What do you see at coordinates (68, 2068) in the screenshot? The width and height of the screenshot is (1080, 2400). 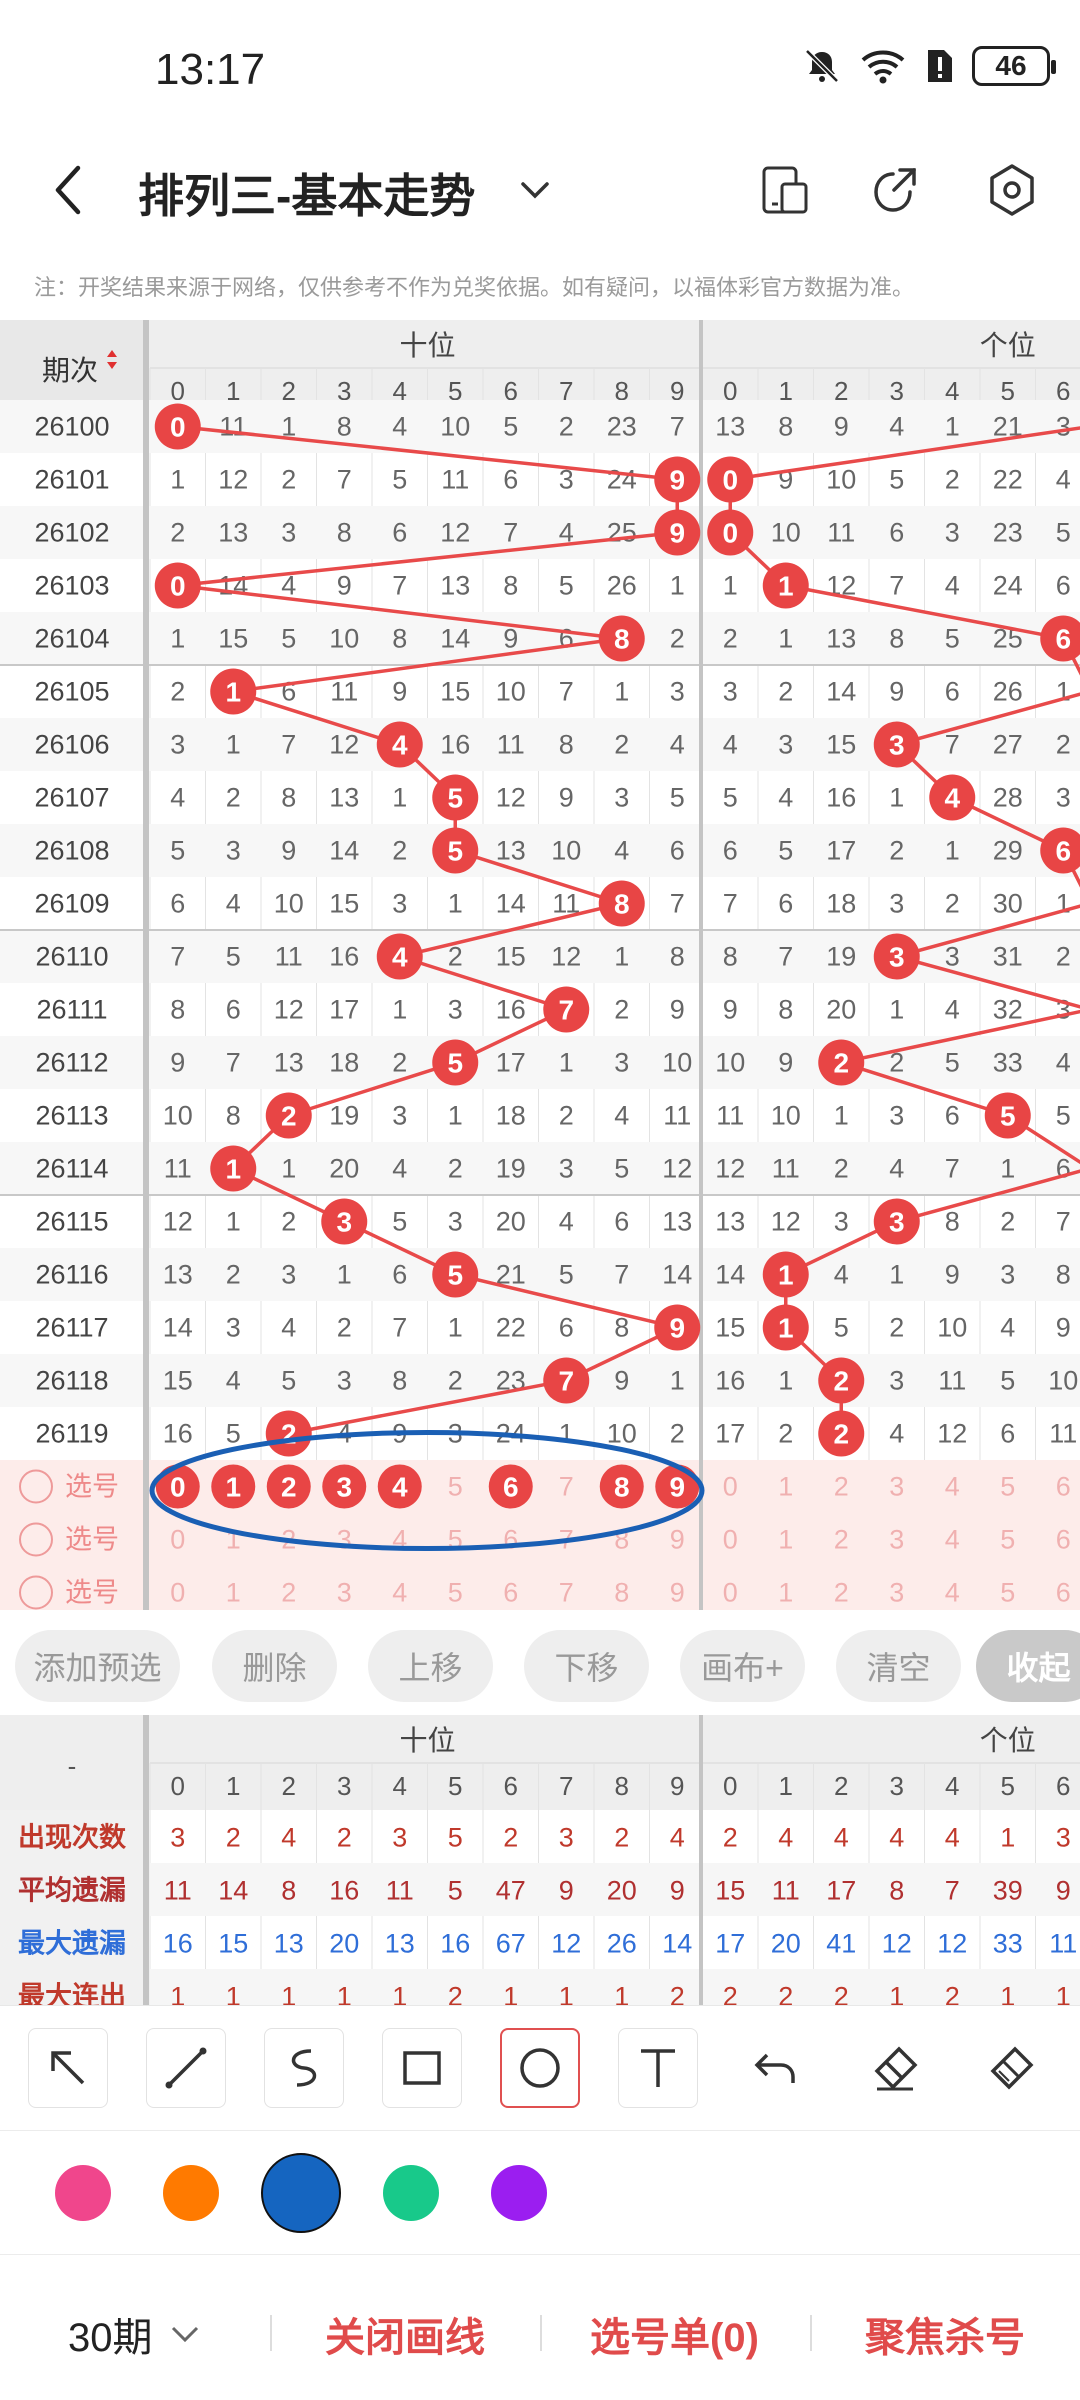 I see `arrow-icon` at bounding box center [68, 2068].